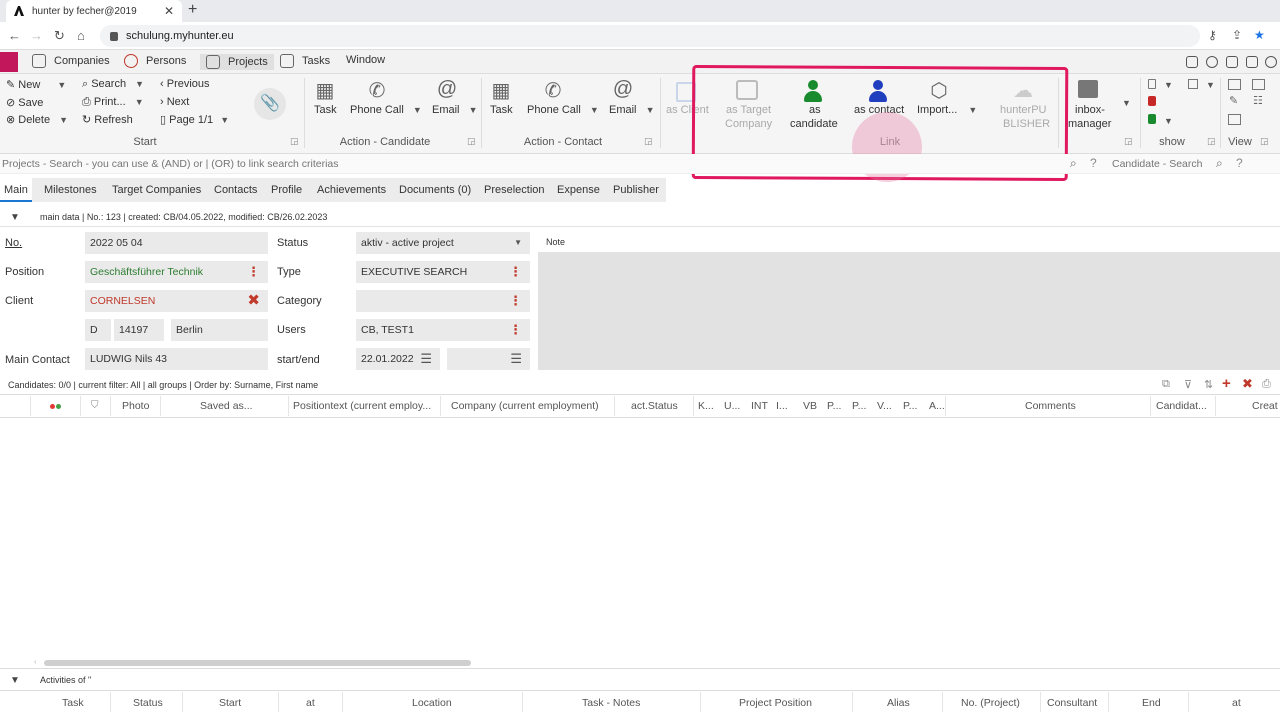 This screenshot has height=720, width=1280. What do you see at coordinates (636, 190) in the screenshot?
I see `tab-publisher: Publisher` at bounding box center [636, 190].